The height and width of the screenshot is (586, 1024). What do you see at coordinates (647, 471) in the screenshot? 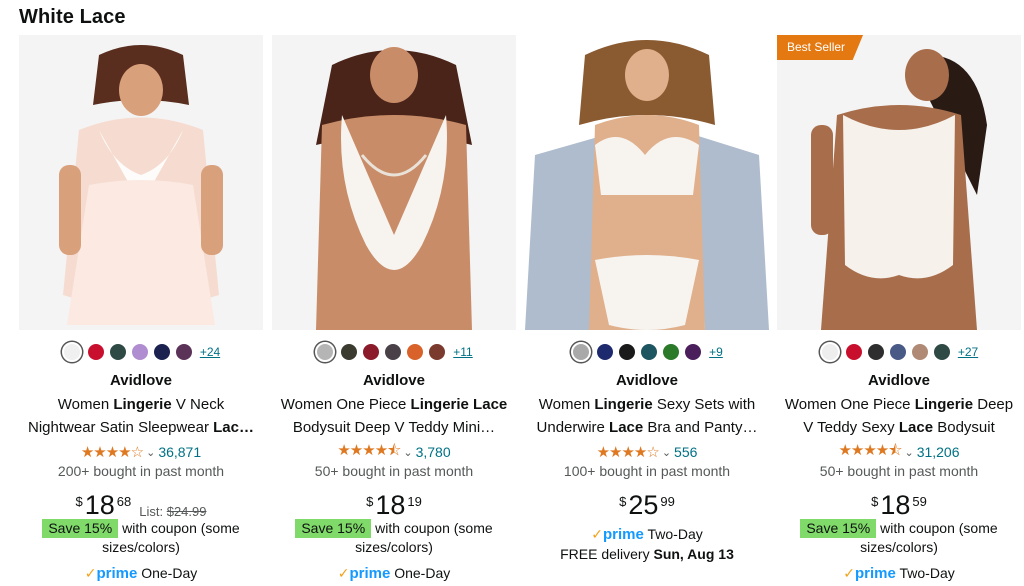
I see `bought-text: 100+ bought in past month` at bounding box center [647, 471].